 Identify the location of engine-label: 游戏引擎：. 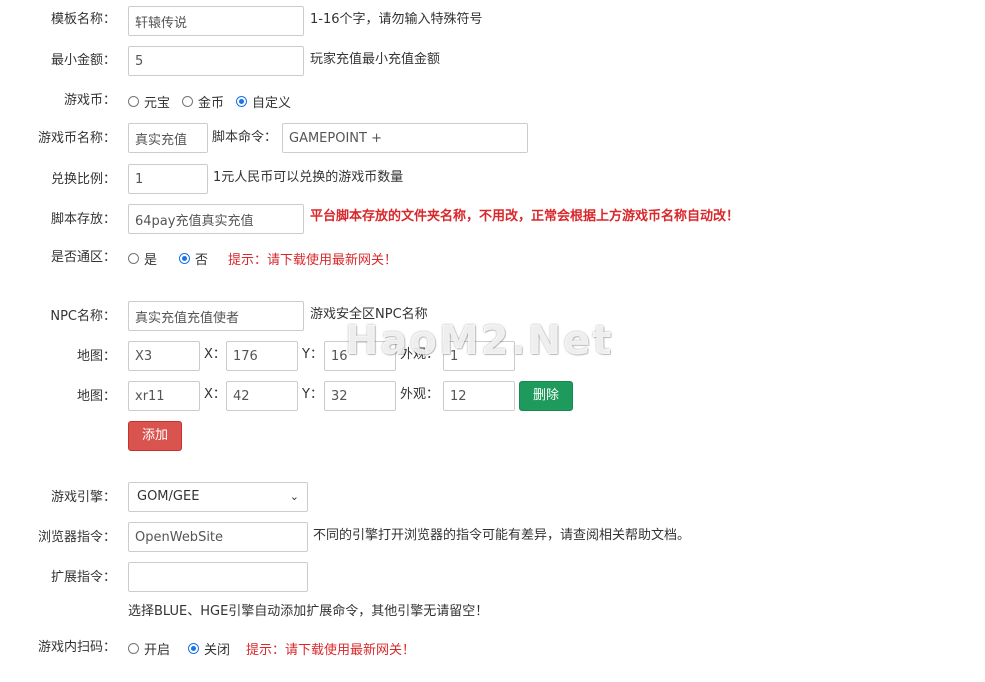
(83, 497).